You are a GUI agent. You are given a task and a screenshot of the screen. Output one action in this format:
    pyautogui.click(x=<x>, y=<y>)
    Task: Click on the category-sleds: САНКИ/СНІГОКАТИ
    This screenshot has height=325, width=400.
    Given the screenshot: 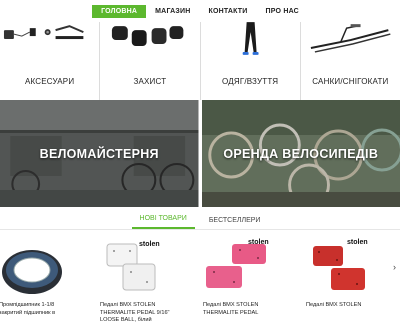 What is the action you would take?
    pyautogui.click(x=350, y=61)
    